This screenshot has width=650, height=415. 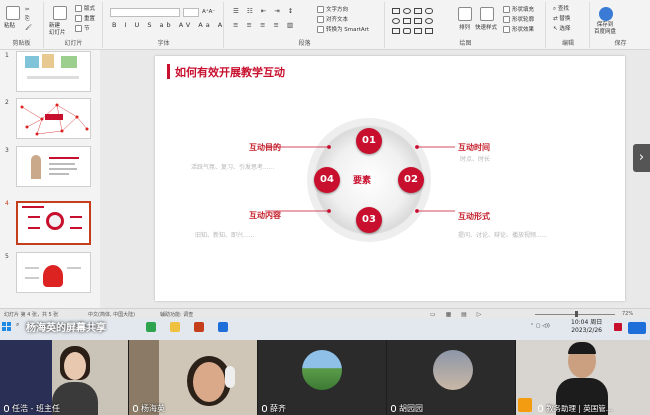 I want to click on quick-styles-button: 快速样式, so click(x=486, y=28).